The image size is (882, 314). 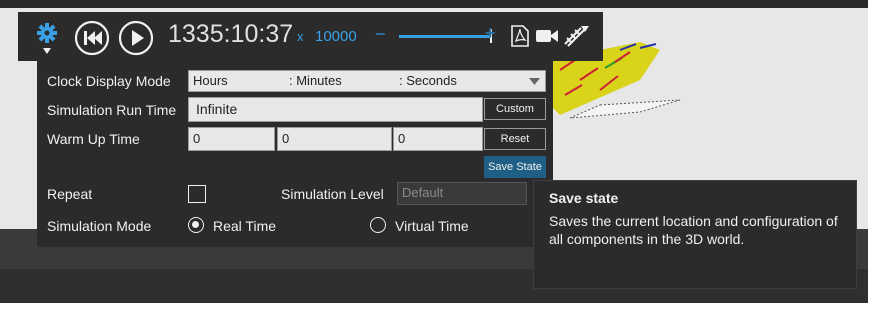 I want to click on real-time-label: Real Time, so click(x=244, y=226).